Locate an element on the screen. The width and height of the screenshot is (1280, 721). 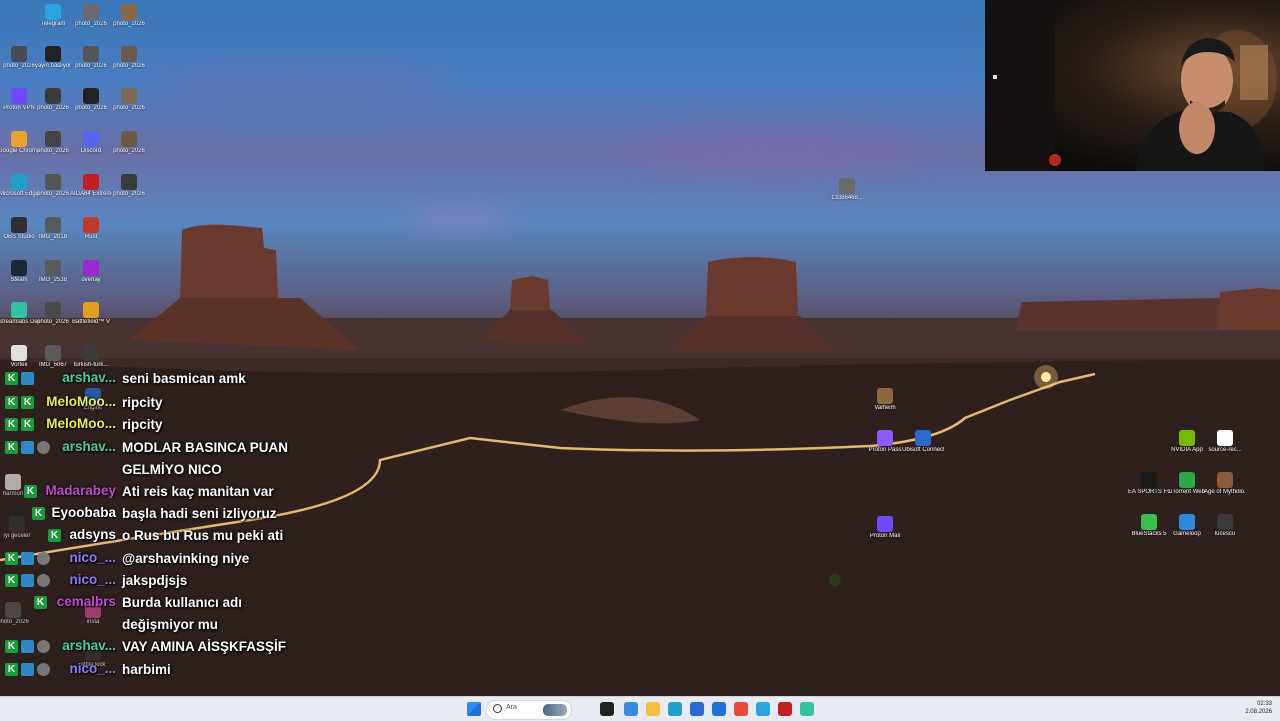
chat-message-text: başla hadi seni izliyoruz is located at coordinates (199, 513).